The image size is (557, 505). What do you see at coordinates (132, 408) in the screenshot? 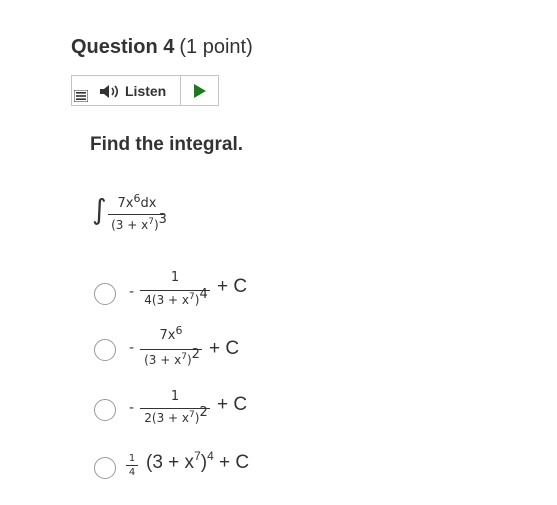
I see `option-c-sign: -` at bounding box center [132, 408].